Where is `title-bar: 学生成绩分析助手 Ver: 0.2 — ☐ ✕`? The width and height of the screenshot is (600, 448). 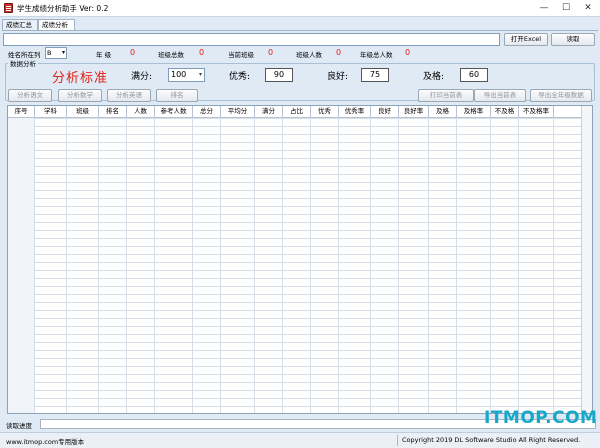
title-bar: 学生成绩分析助手 Ver: 0.2 — ☐ ✕ is located at coordinates (300, 8).